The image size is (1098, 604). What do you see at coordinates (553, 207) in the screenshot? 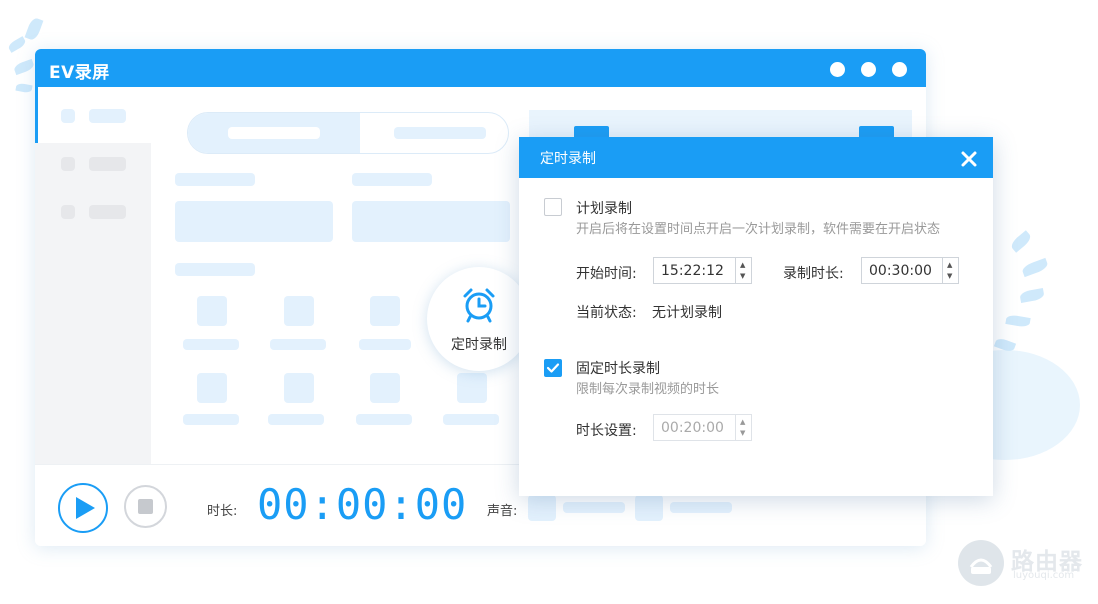
I see `plan-recording-checkbox` at bounding box center [553, 207].